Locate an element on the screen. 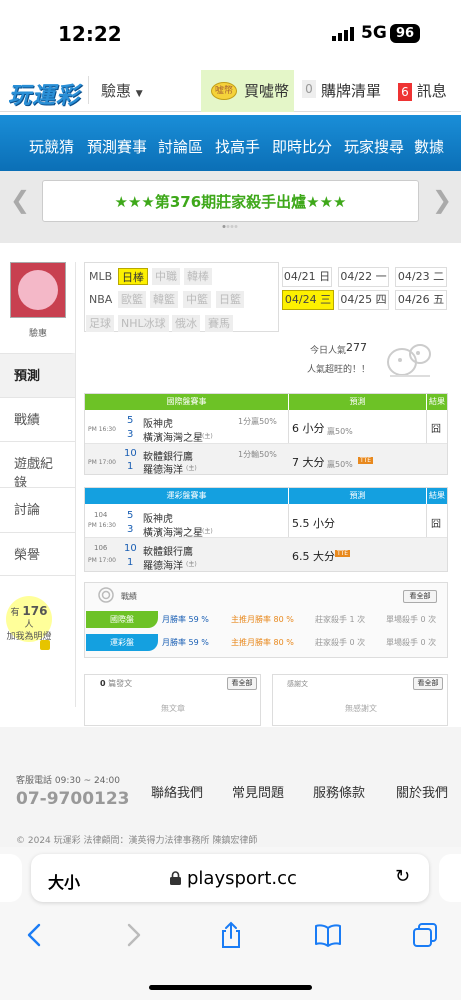 The image size is (461, 1000). team-name: 阪神虎 is located at coordinates (158, 519).